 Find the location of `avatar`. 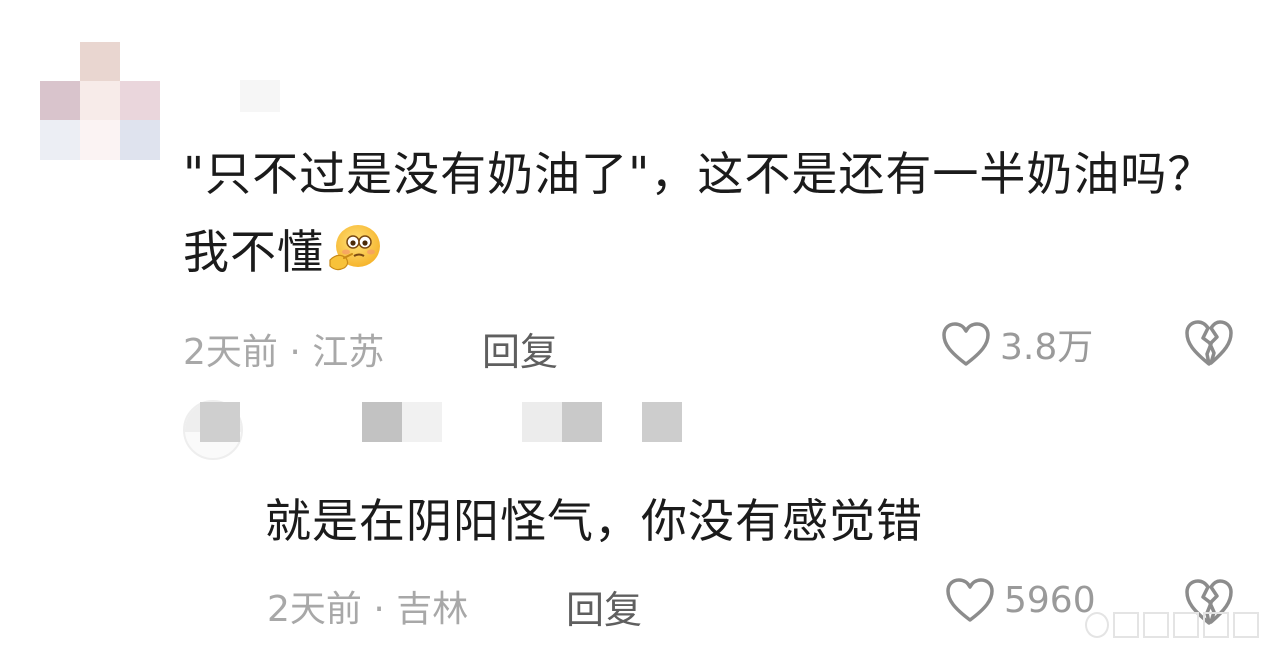

avatar is located at coordinates (100, 101).